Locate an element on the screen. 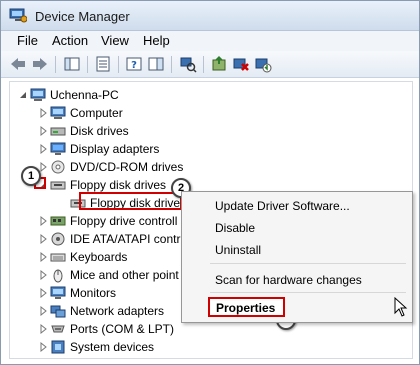 This screenshot has width=420, height=365. disk-drive-icon is located at coordinates (58, 131).